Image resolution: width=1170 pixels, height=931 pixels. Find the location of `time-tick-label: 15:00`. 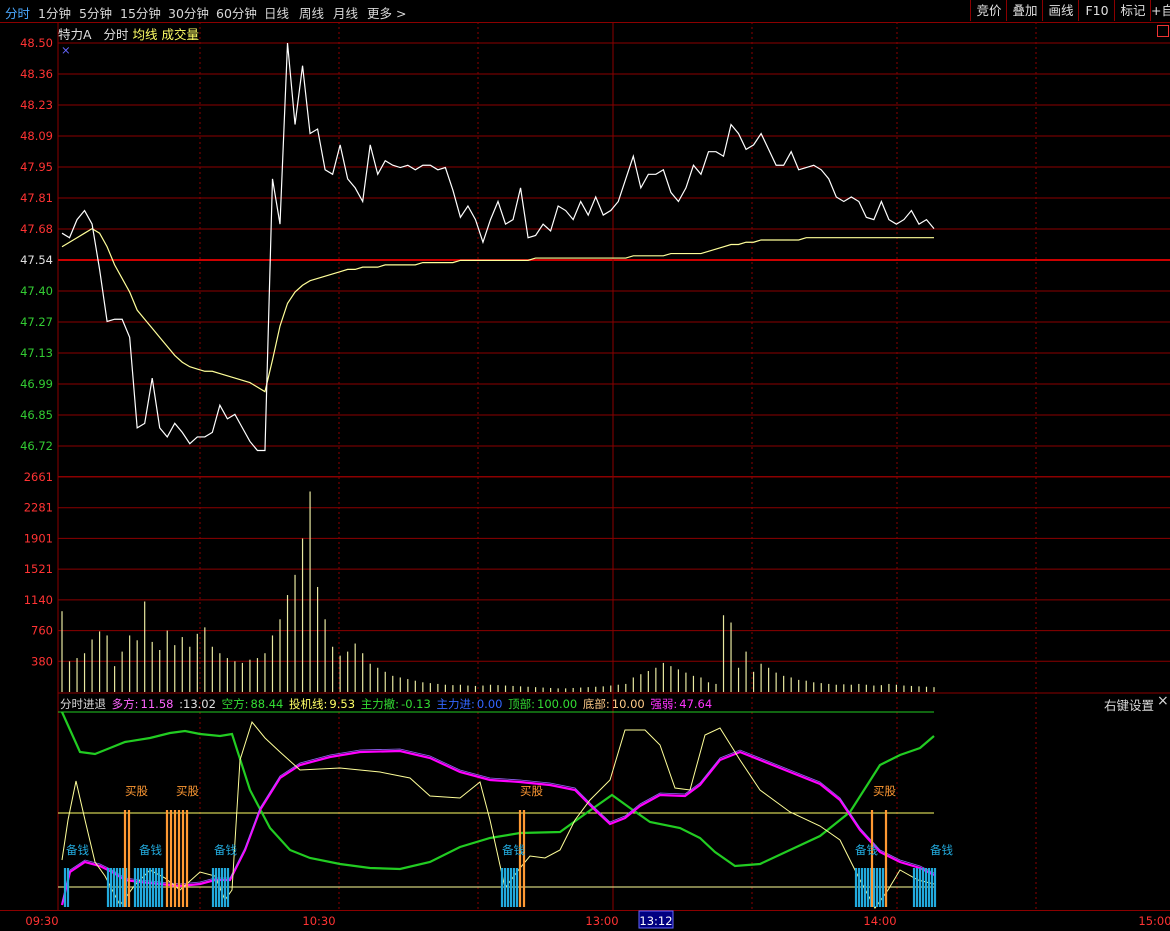

time-tick-label: 15:00 is located at coordinates (1154, 921).